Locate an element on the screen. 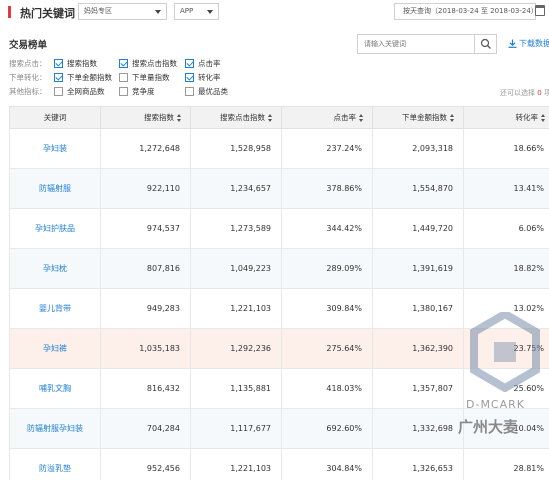 The image size is (549, 480). cell-order-amount-index: 1,332,698 is located at coordinates (418, 428).